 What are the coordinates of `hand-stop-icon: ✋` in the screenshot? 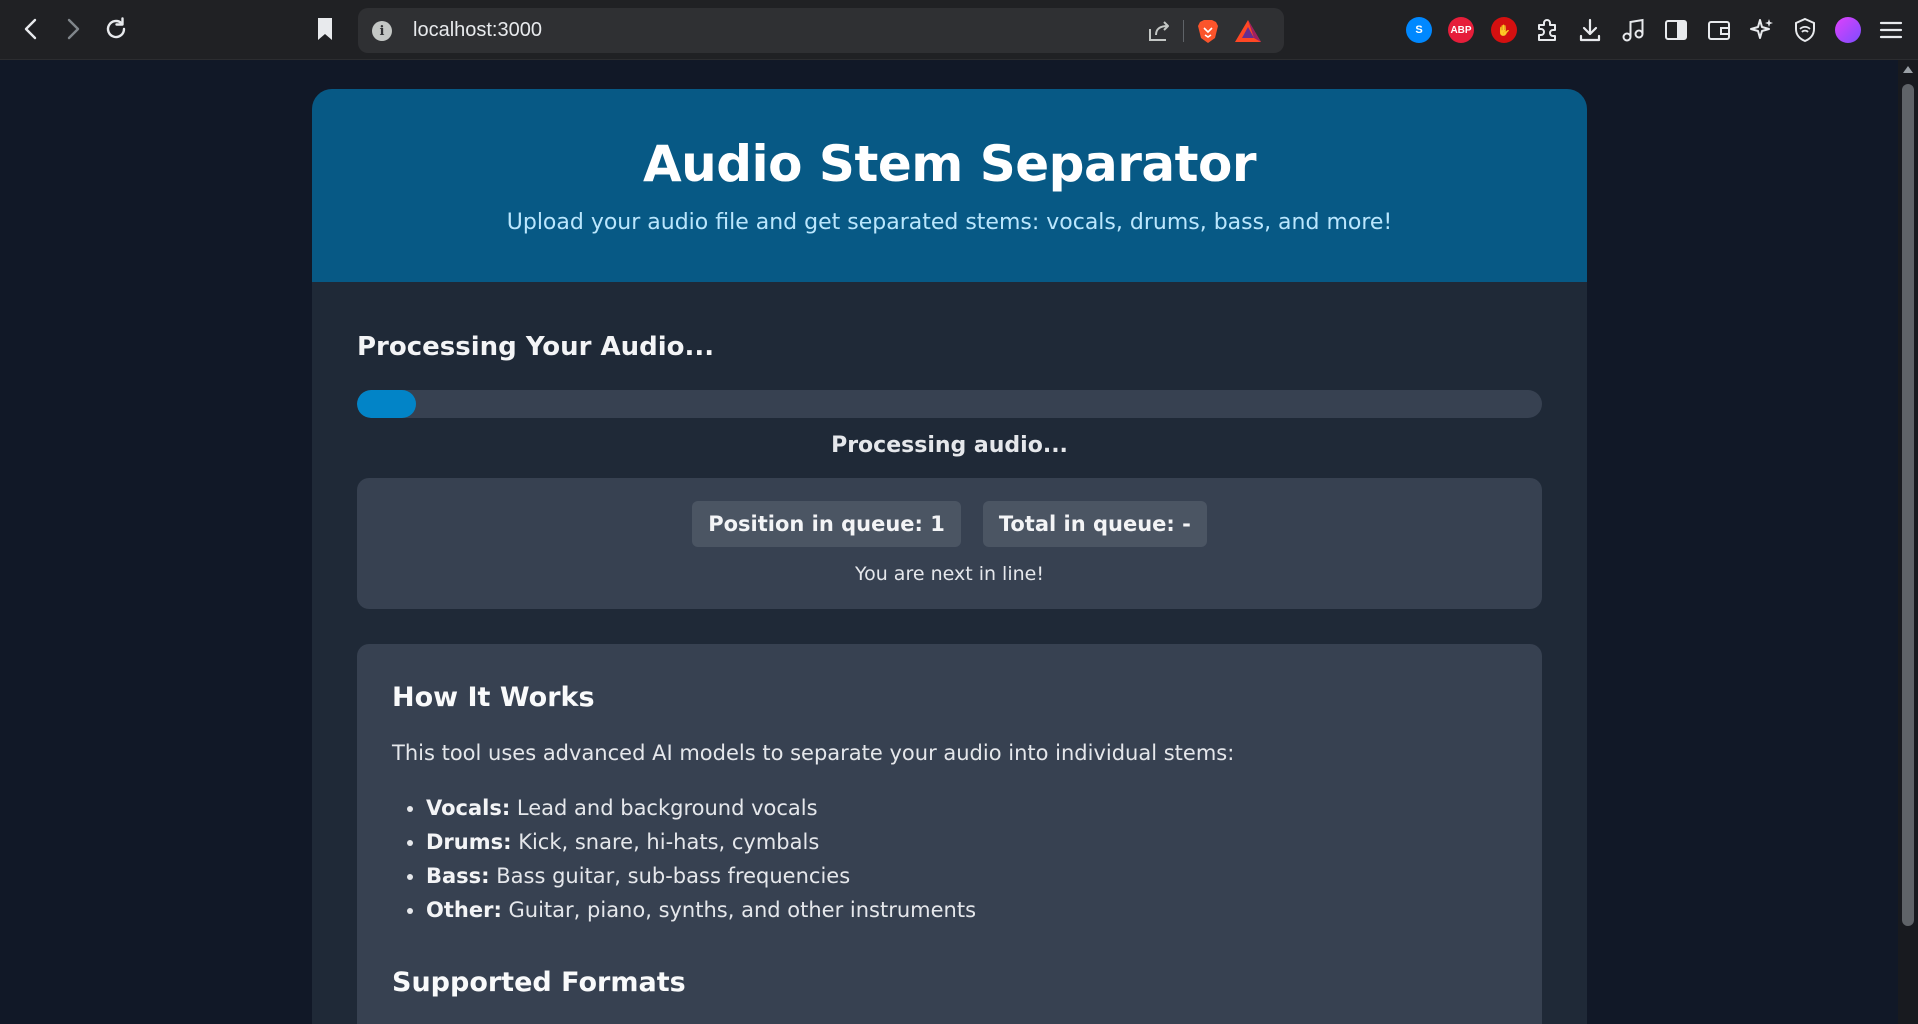 It's located at (1504, 30).